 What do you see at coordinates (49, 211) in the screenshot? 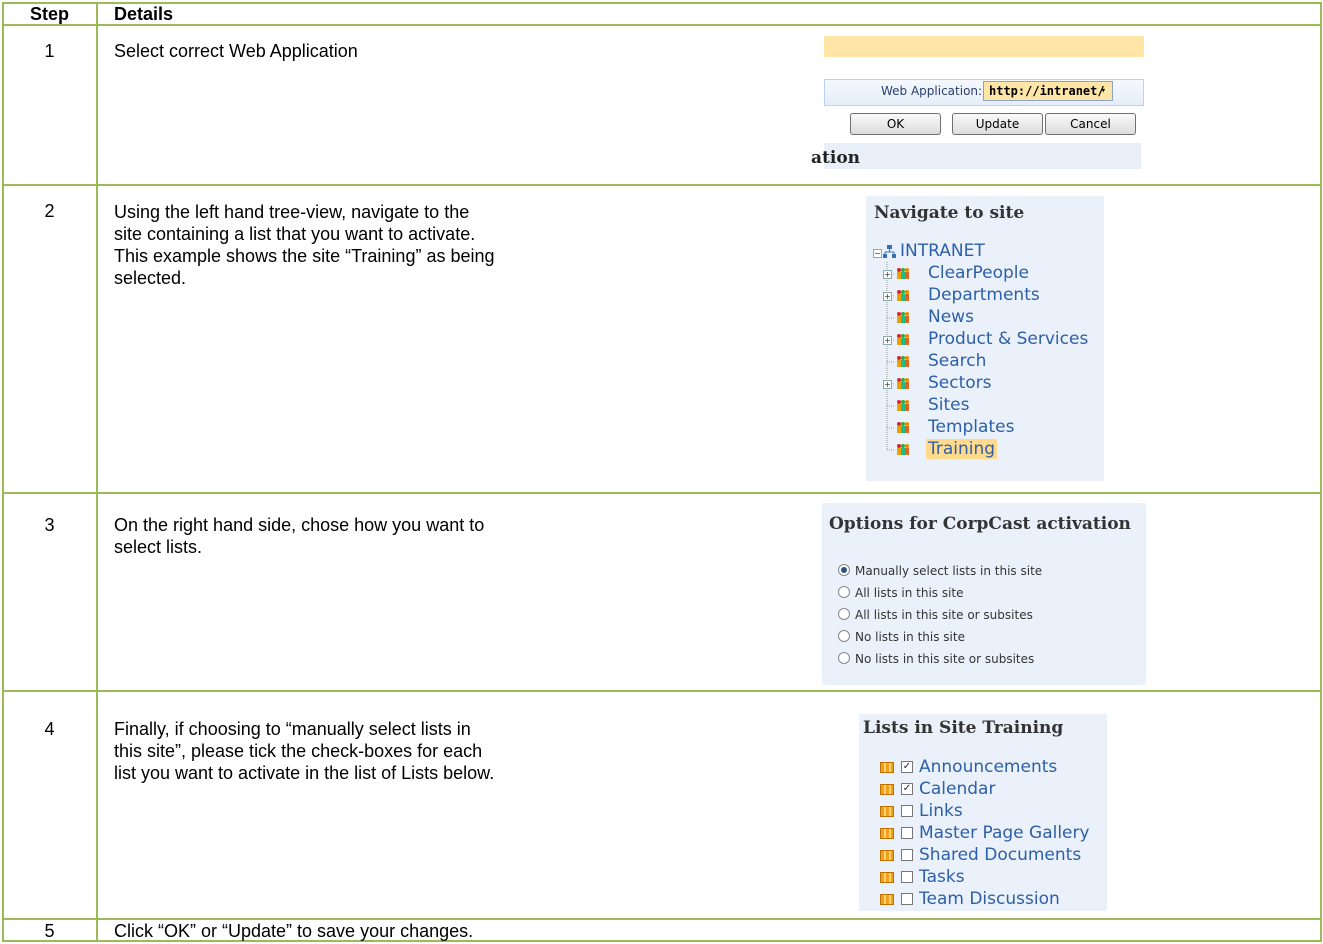
I see `step-number: 2` at bounding box center [49, 211].